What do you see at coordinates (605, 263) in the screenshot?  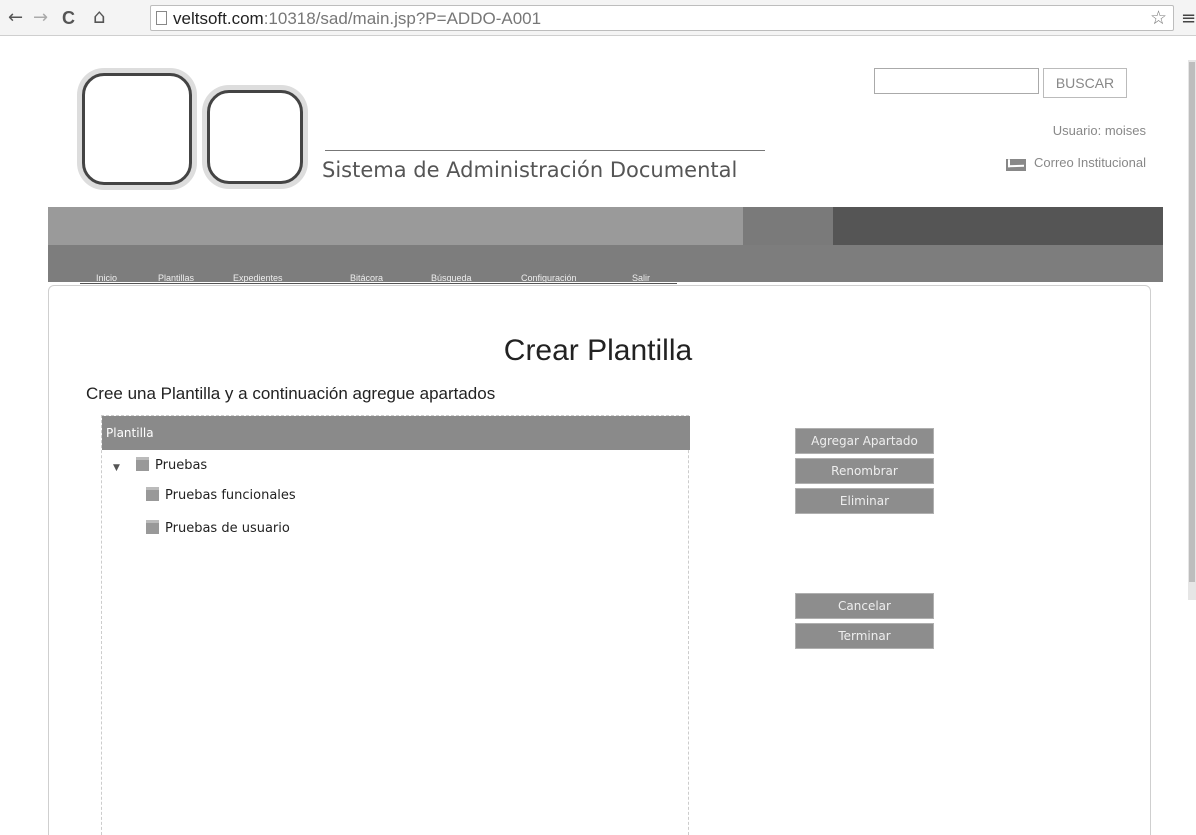 I see `main-menu` at bounding box center [605, 263].